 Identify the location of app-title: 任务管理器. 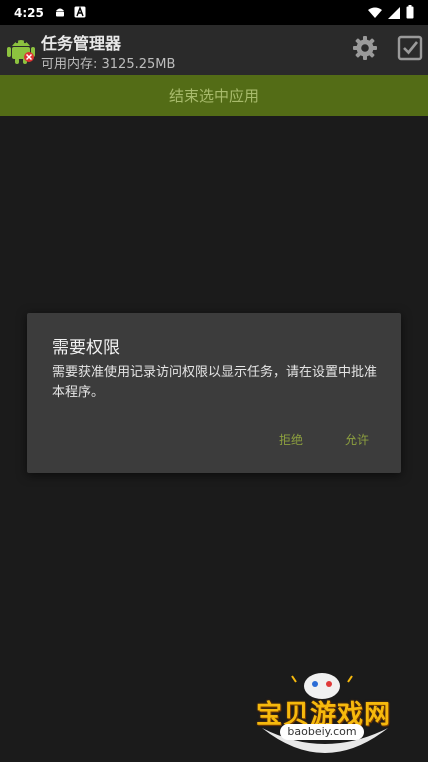
(81, 43).